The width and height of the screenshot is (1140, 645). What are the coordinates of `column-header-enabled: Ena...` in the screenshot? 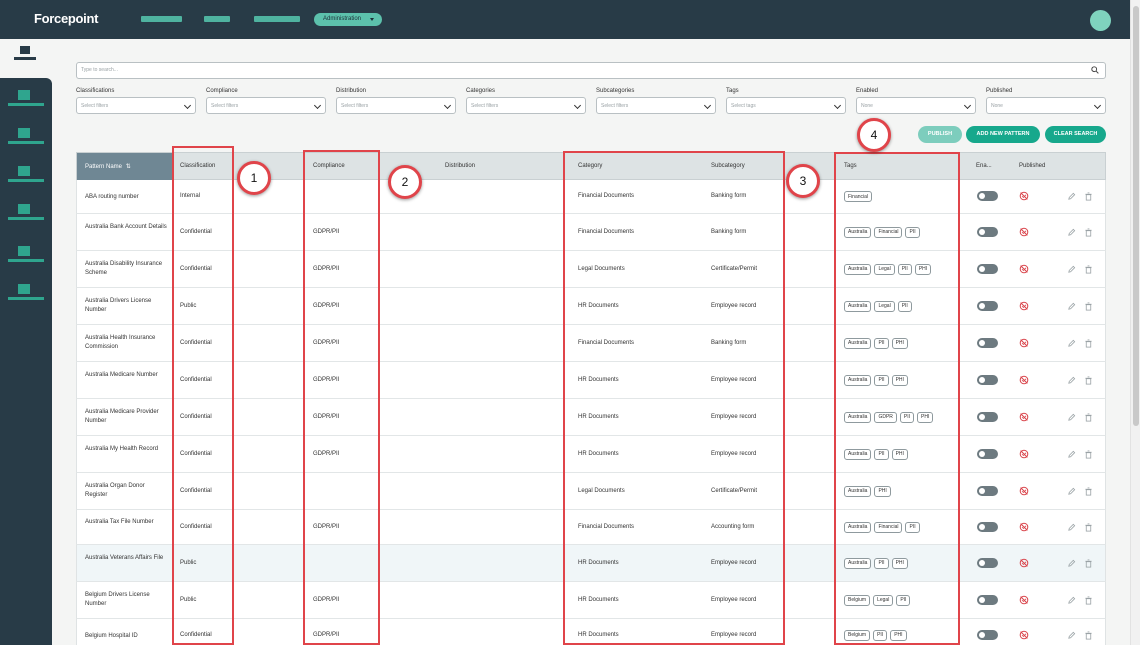 It's located at (984, 166).